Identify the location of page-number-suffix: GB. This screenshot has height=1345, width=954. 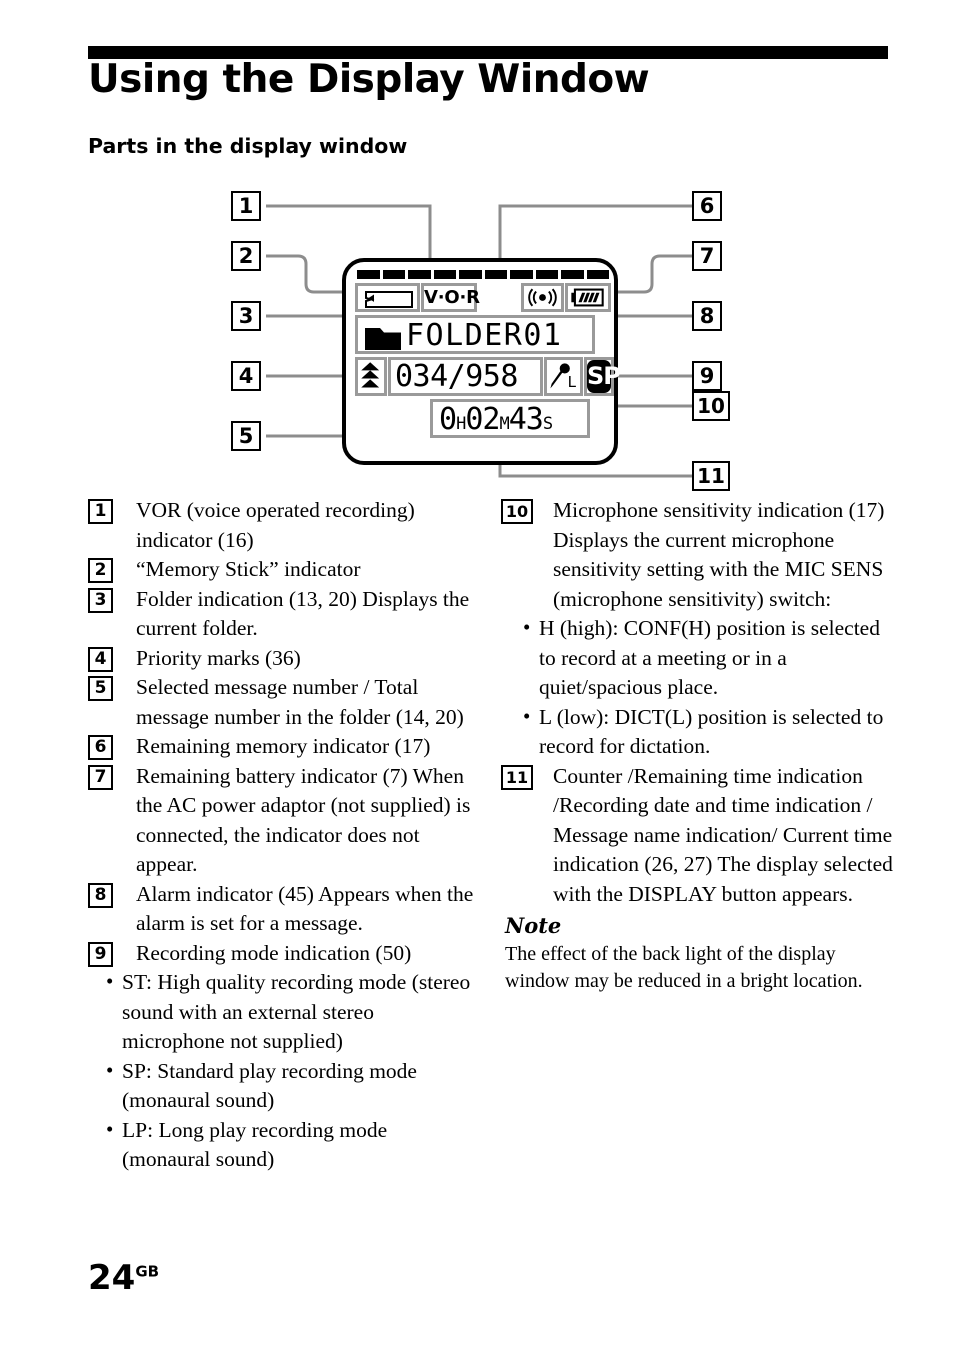
(147, 1271).